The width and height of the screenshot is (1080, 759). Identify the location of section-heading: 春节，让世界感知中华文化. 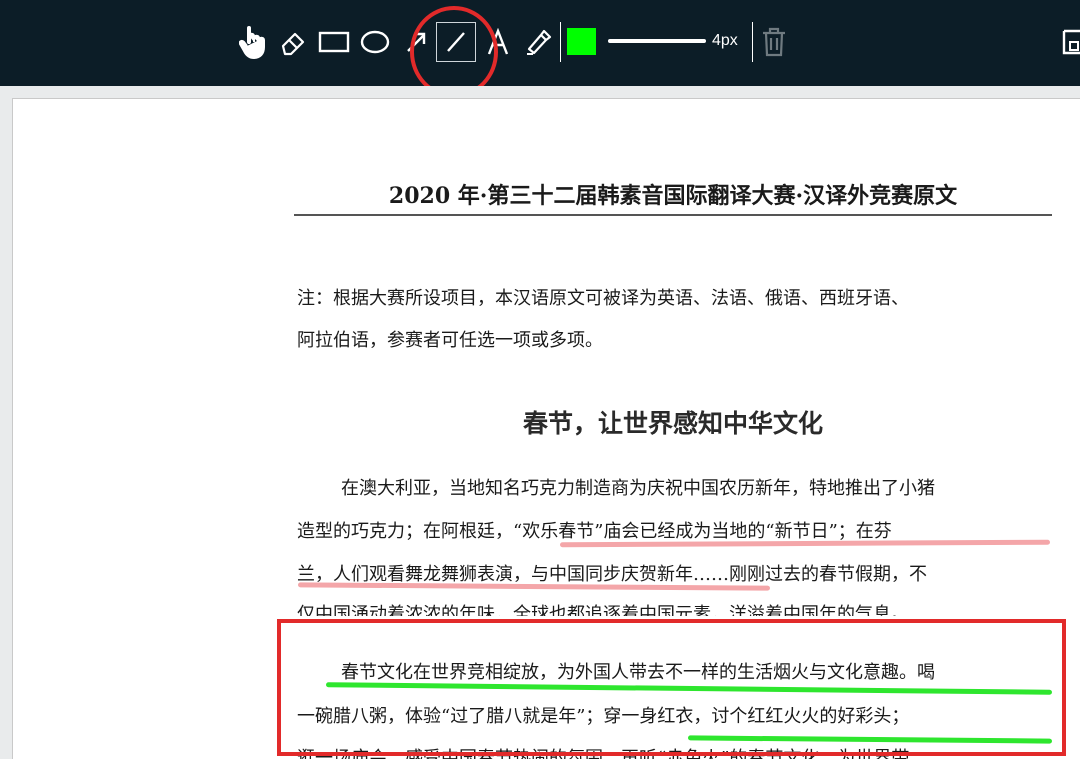
(672, 423).